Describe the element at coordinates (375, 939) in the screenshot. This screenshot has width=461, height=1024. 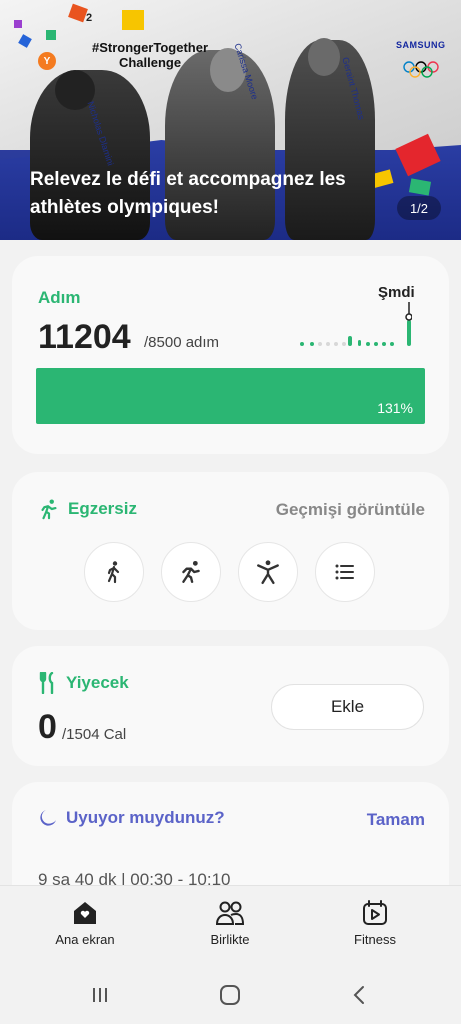
I see `nav-fitness-label: Fitness` at that location.